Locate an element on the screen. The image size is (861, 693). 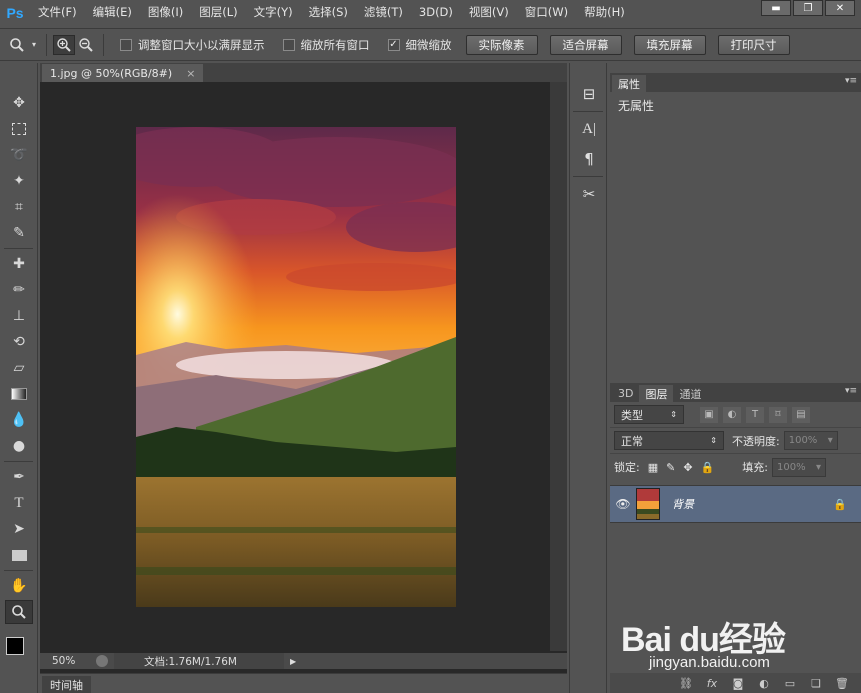
separator is located at coordinates (18, 570).